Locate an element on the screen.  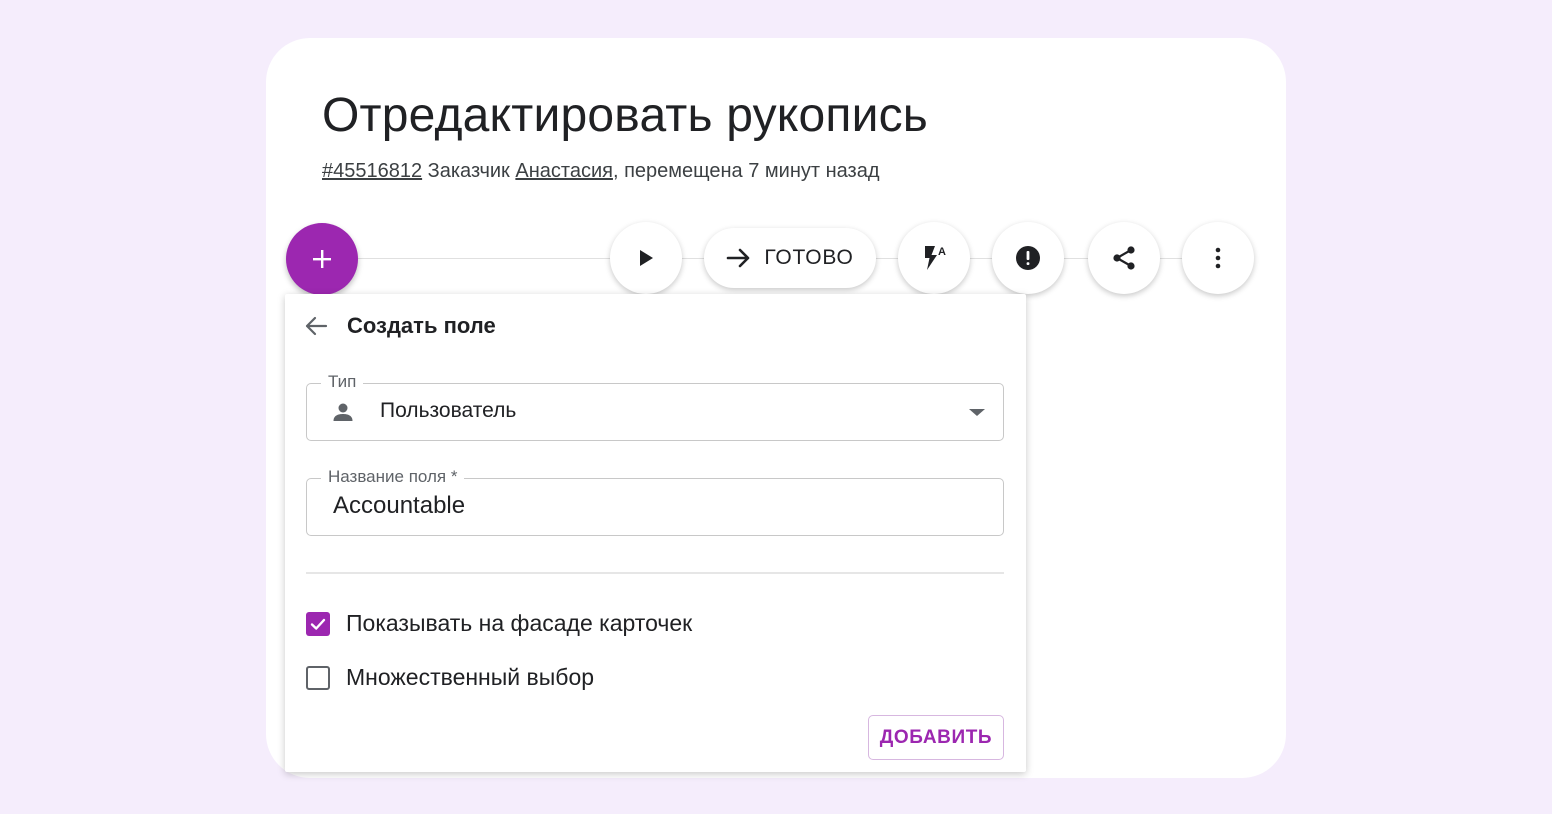
alert-button is located at coordinates (1028, 258).